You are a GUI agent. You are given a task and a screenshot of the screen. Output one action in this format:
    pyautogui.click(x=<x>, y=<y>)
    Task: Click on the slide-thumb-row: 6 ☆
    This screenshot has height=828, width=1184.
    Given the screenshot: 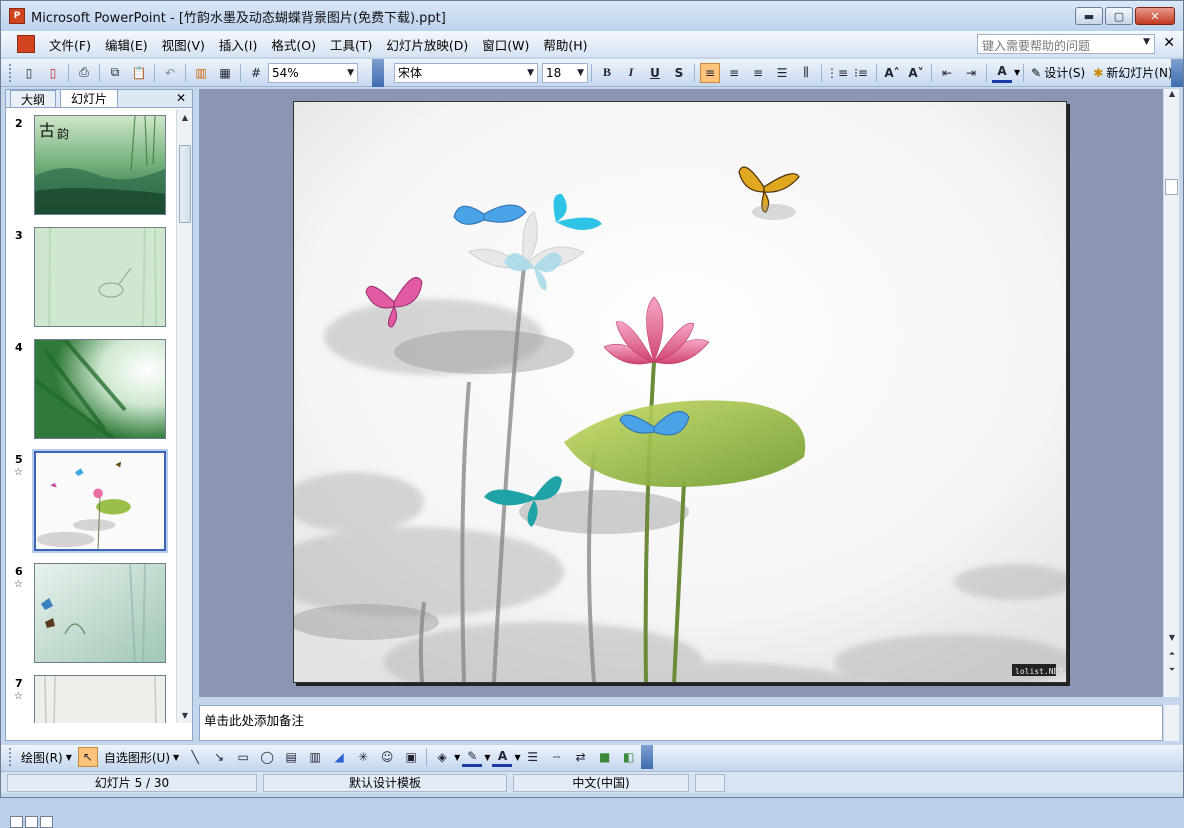 What is the action you would take?
    pyautogui.click(x=91, y=618)
    